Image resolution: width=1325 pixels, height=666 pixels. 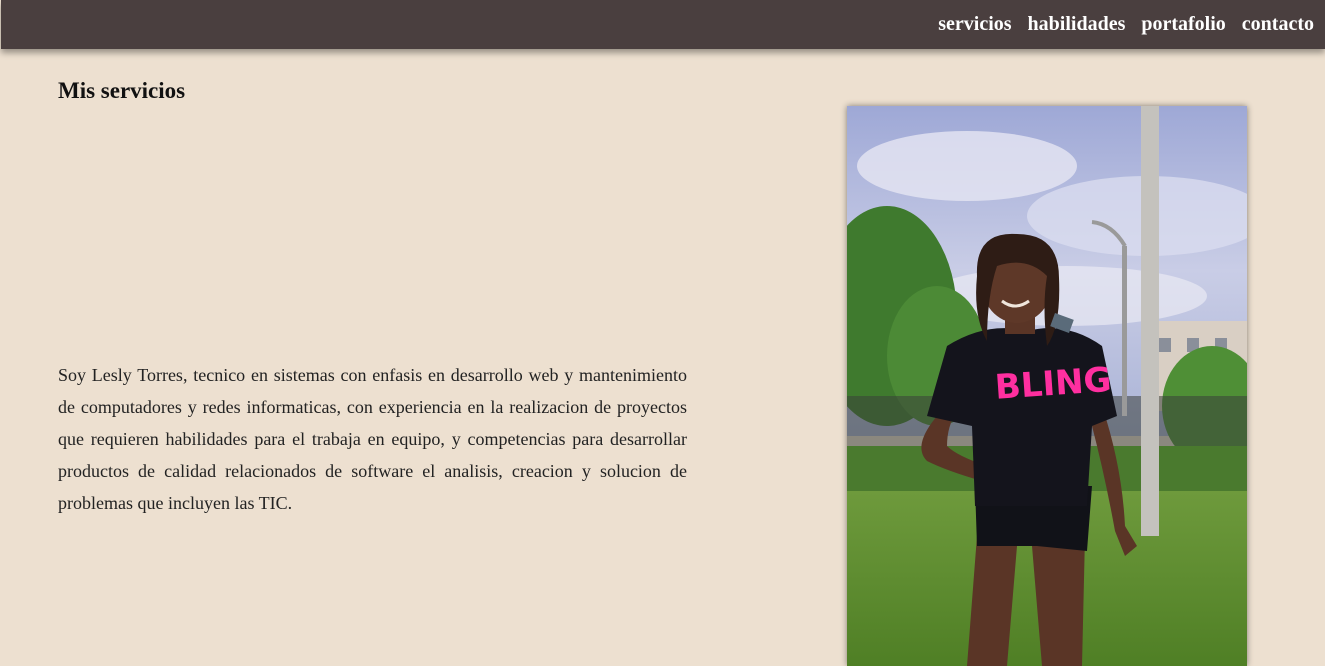 I want to click on nav-link-servicios: servicios, so click(x=974, y=24).